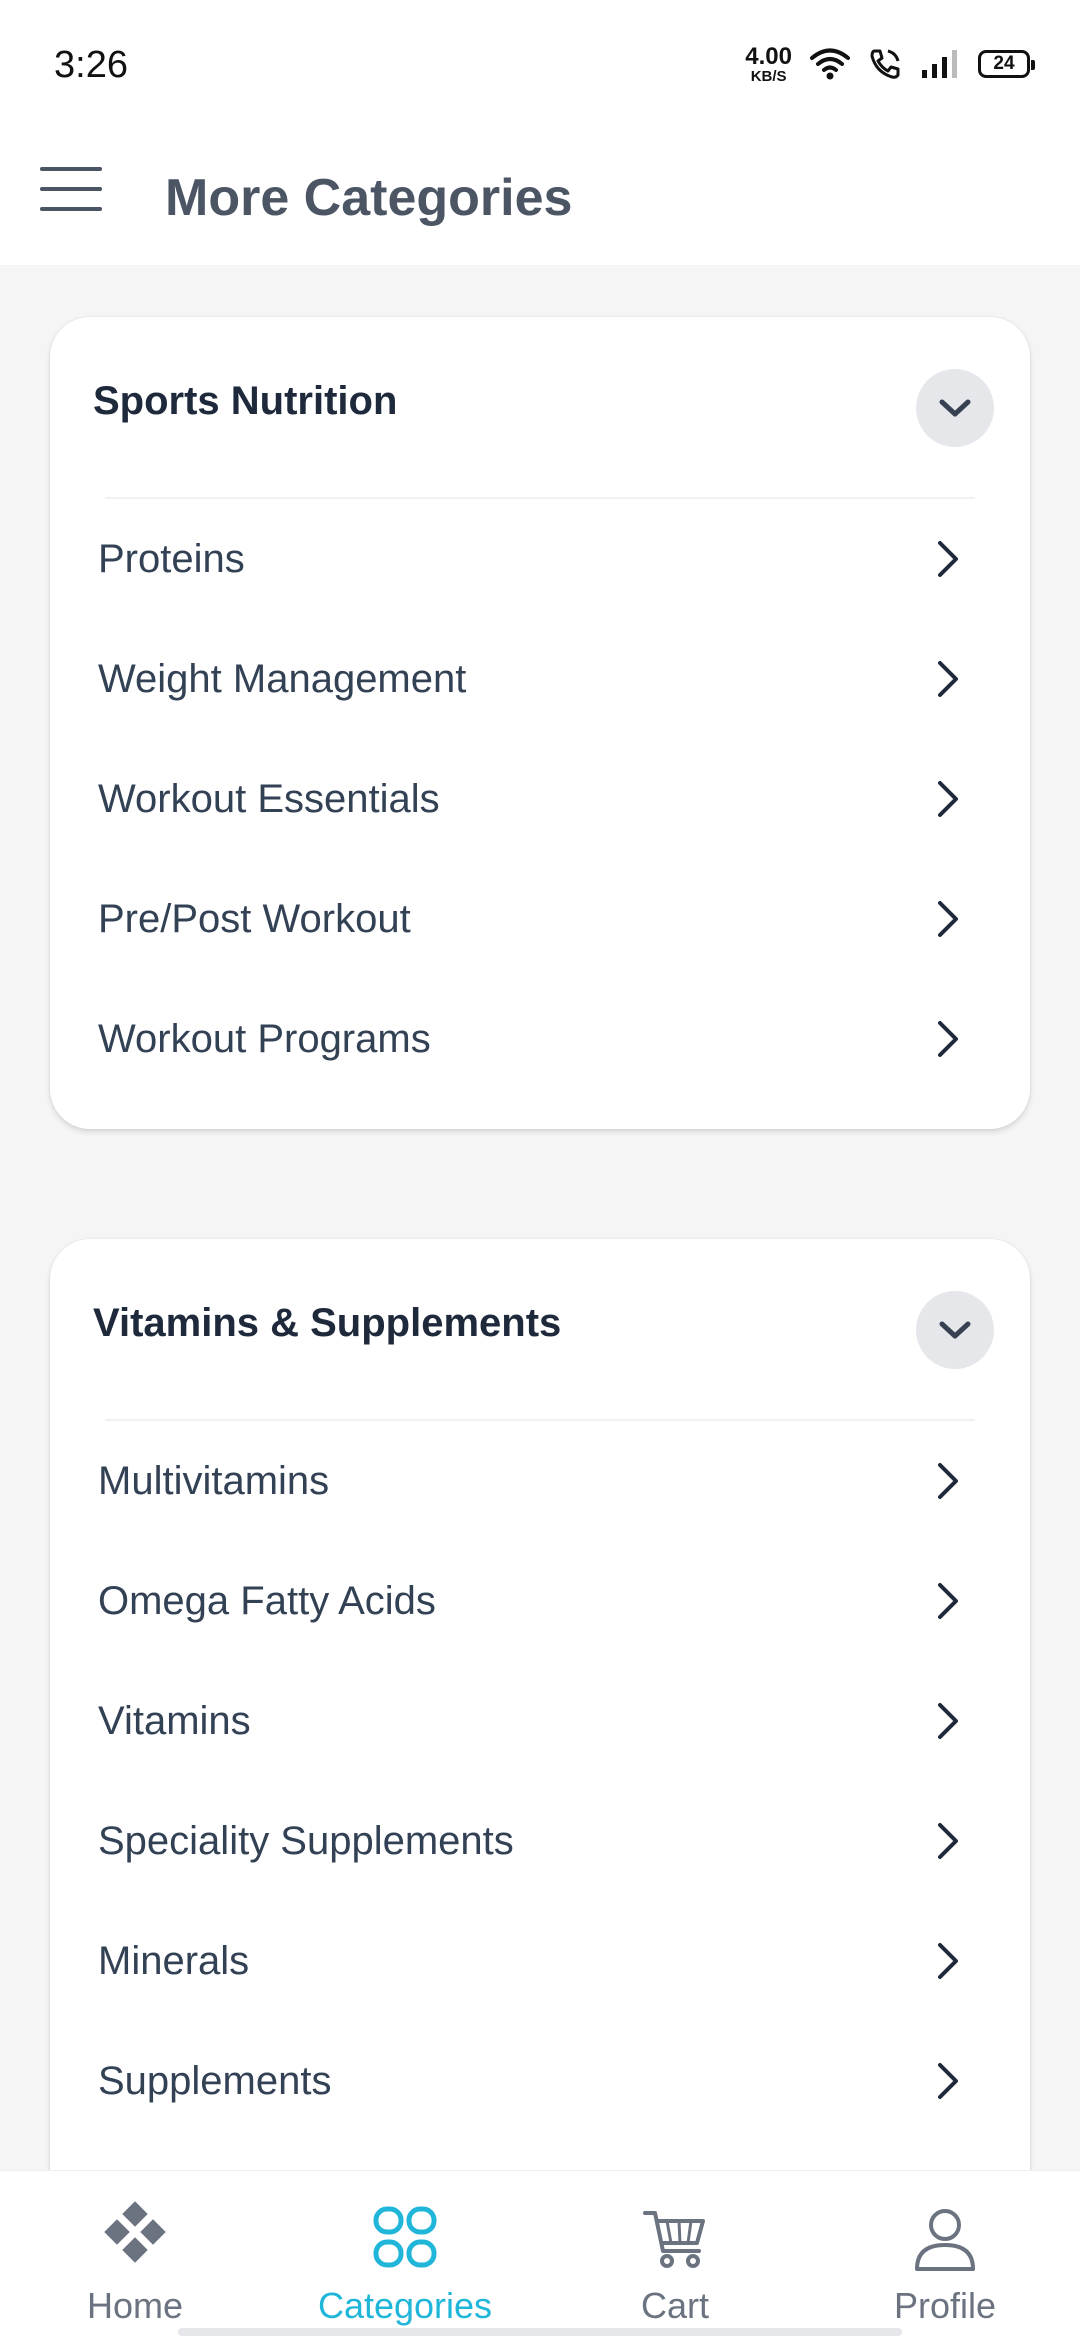 Image resolution: width=1080 pixels, height=2340 pixels. I want to click on status-bar: 3:26 4.00 KB/S 24, so click(540, 65).